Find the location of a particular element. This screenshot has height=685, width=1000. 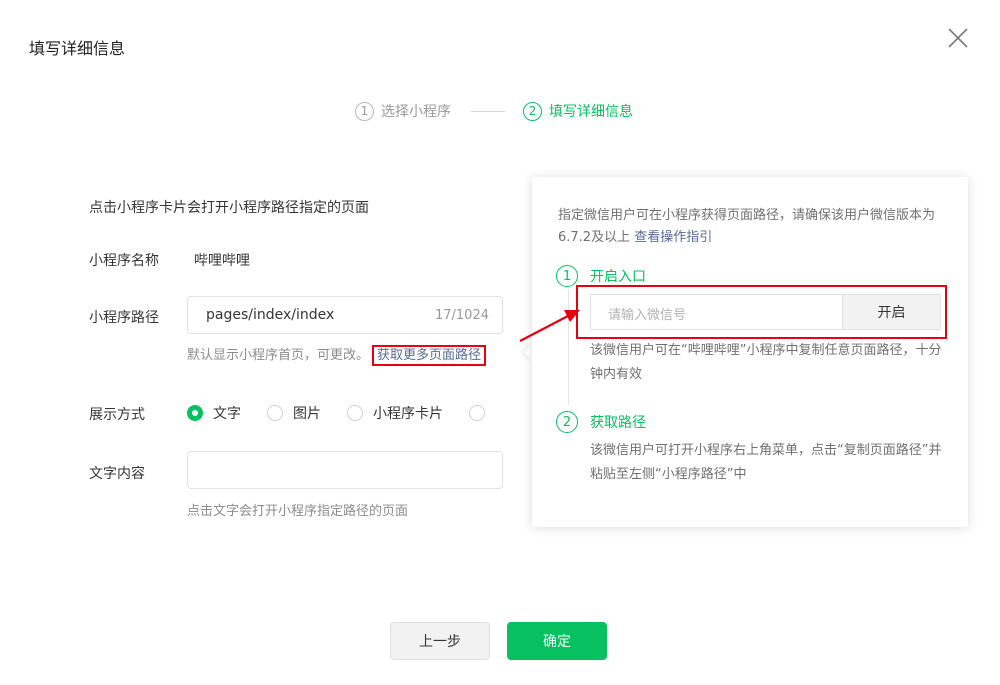

name-value: 哔哩哔哩 is located at coordinates (222, 261).